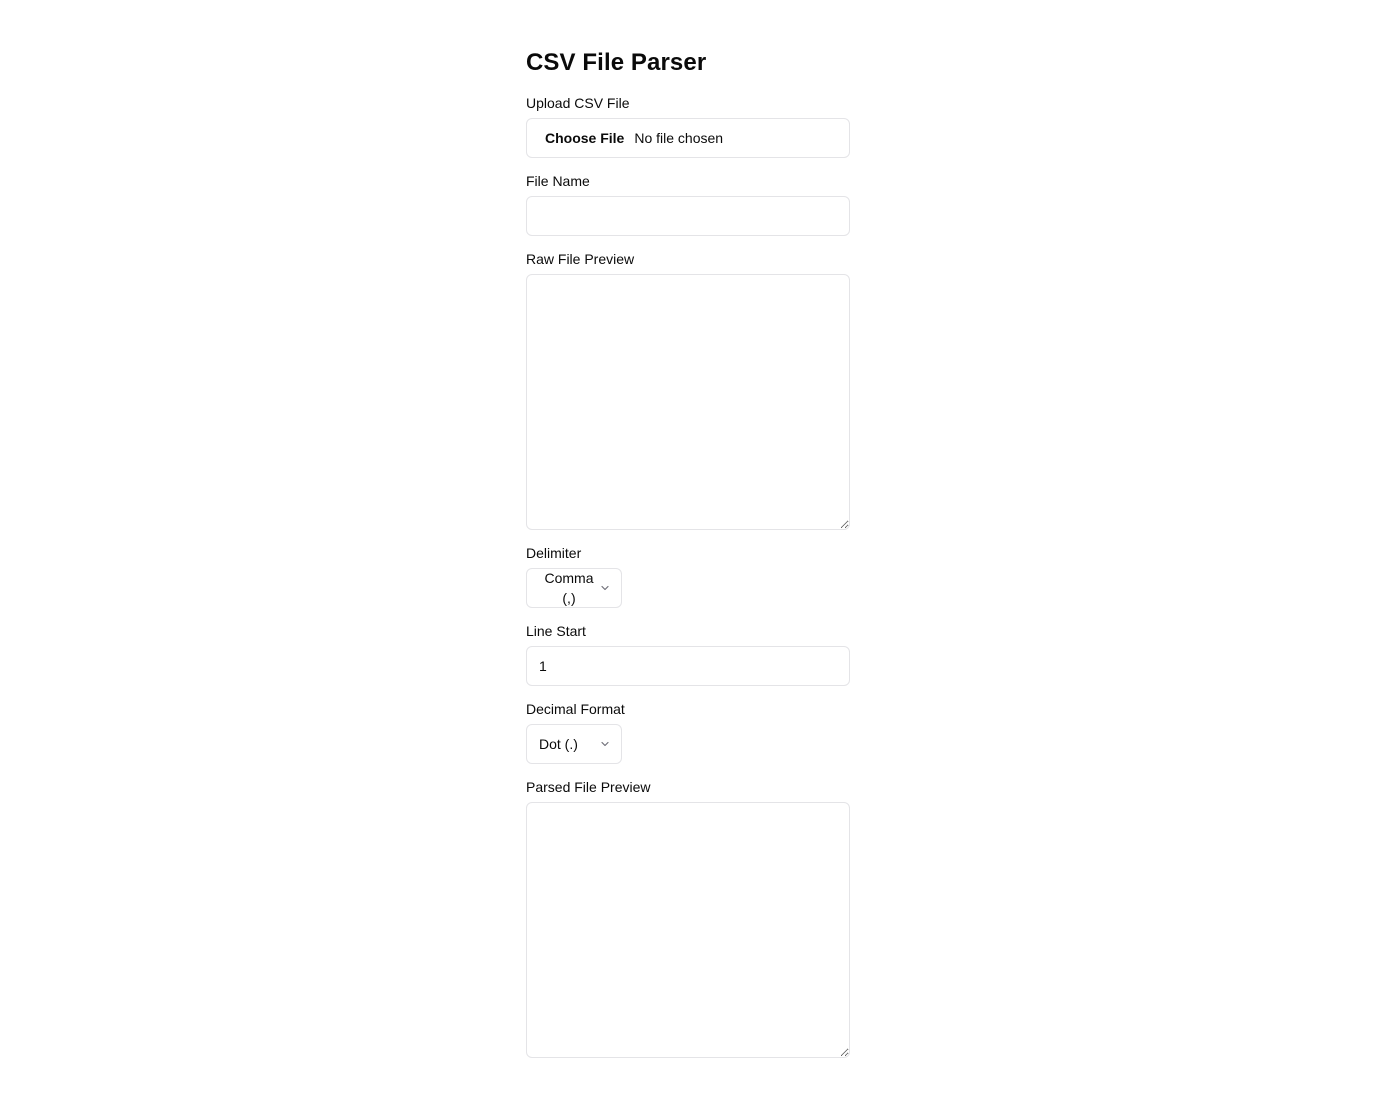  I want to click on raw-preview-textarea, so click(688, 402).